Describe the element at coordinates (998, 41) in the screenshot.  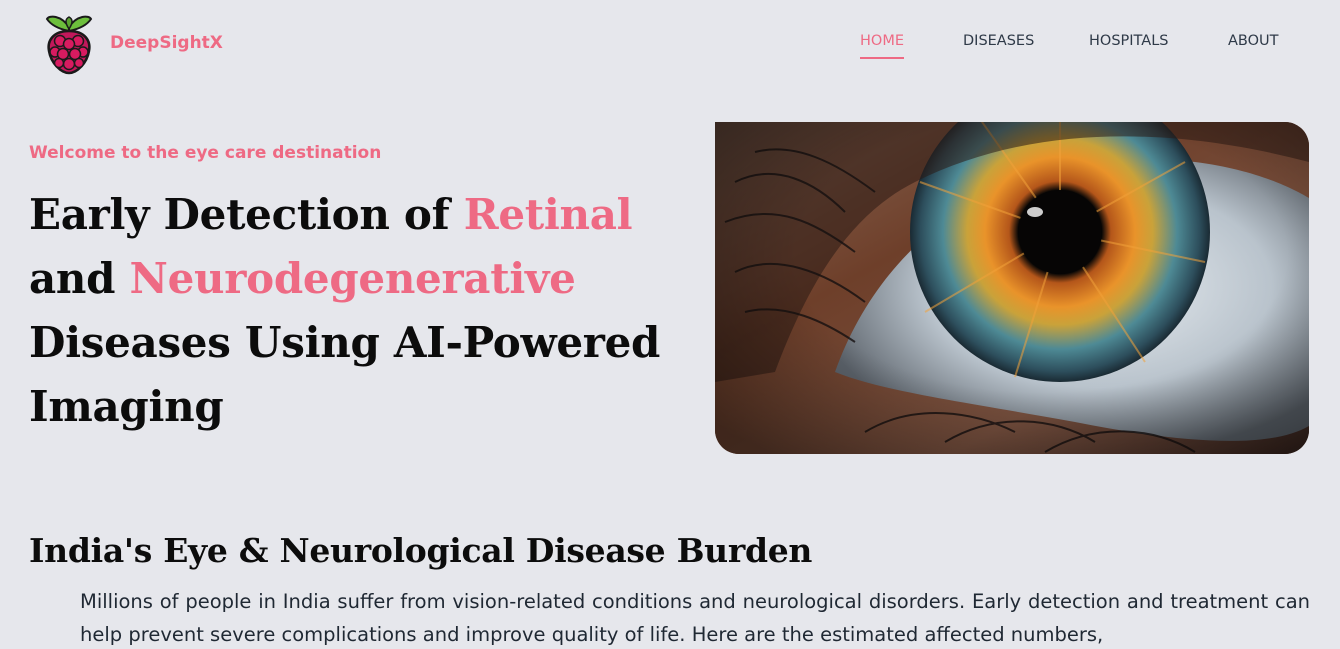
I see `nav-diseases: DISEASES` at that location.